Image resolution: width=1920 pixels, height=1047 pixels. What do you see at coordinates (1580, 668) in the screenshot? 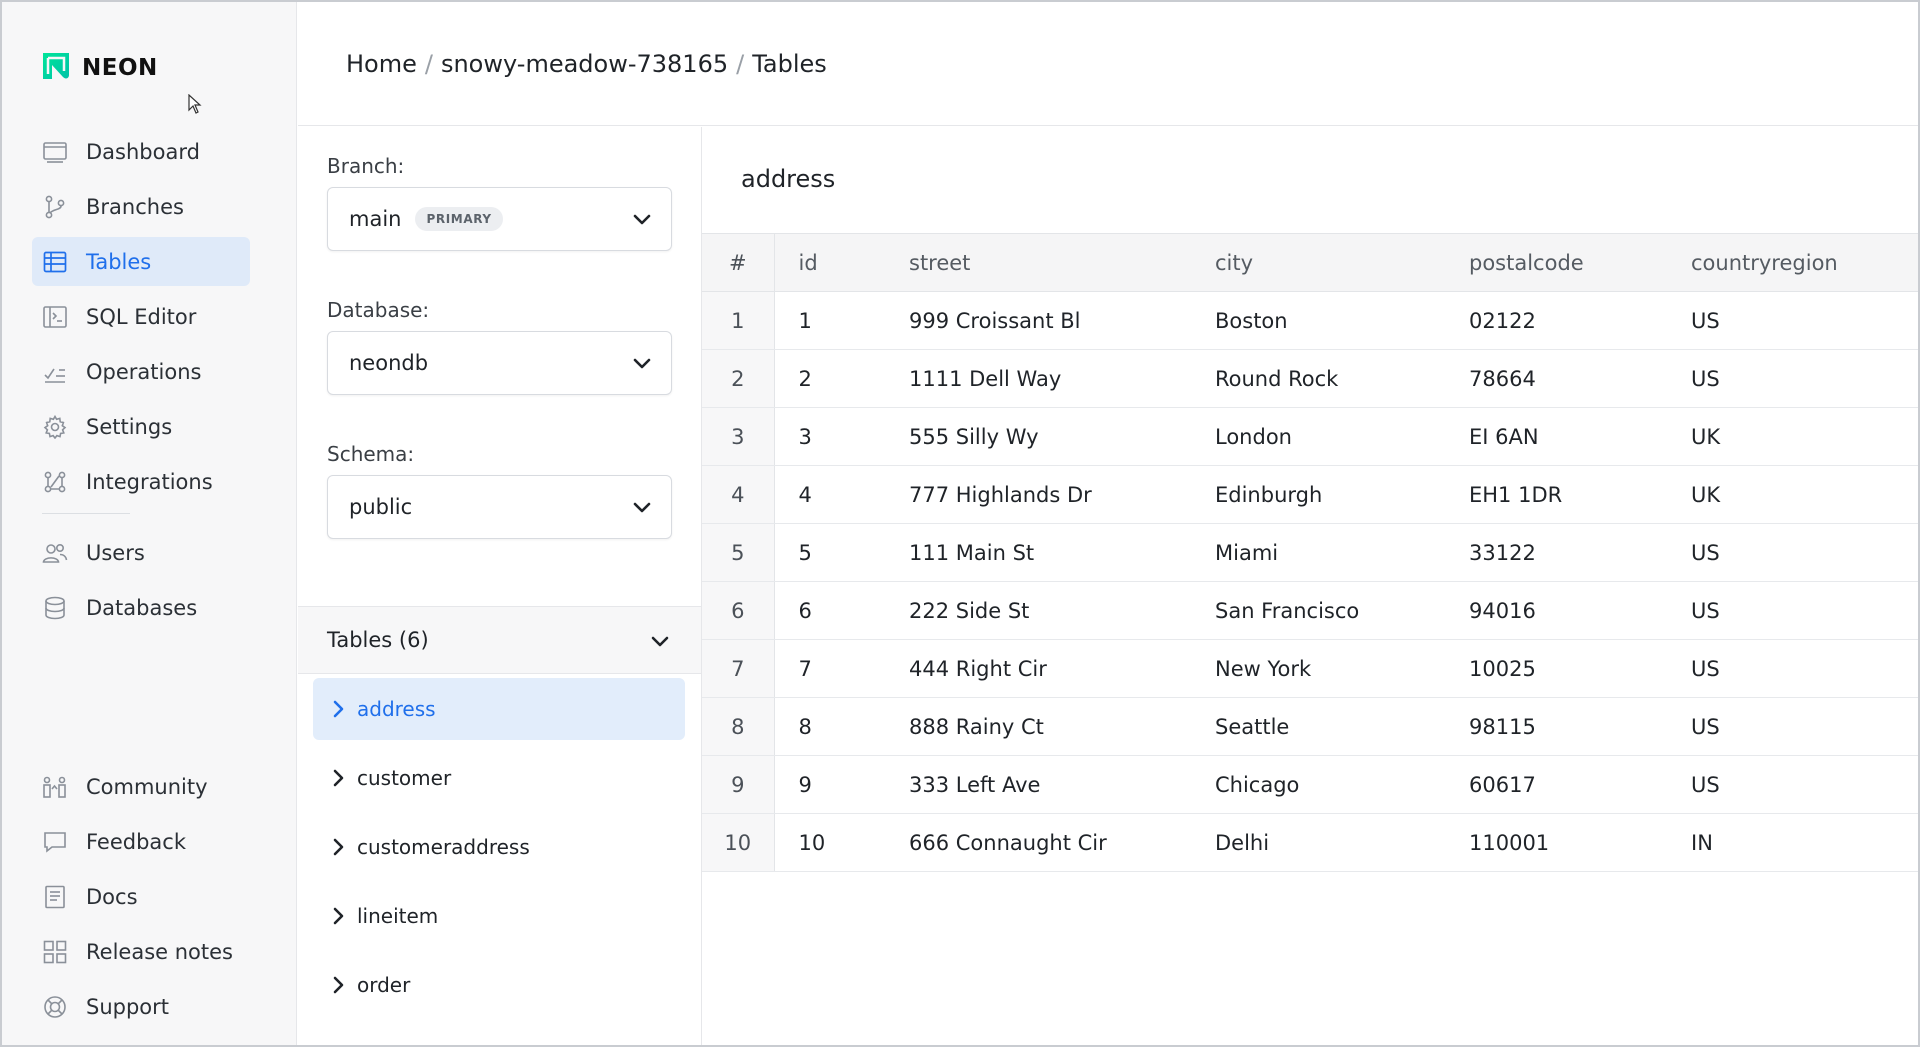
I see `cell-postalcode: 10025` at bounding box center [1580, 668].